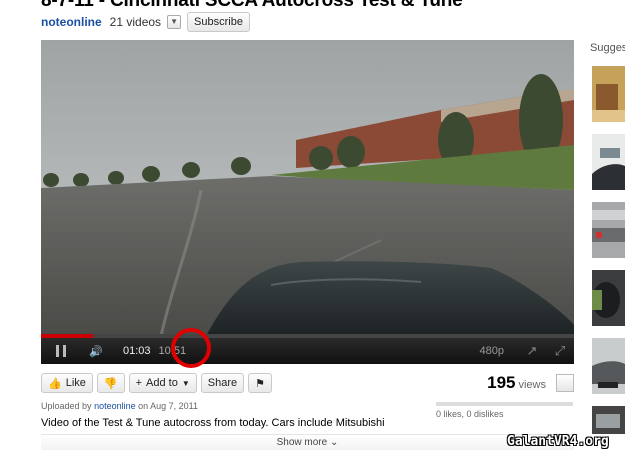 This screenshot has width=625, height=455. What do you see at coordinates (75, 383) in the screenshot?
I see `like-label: Like` at bounding box center [75, 383].